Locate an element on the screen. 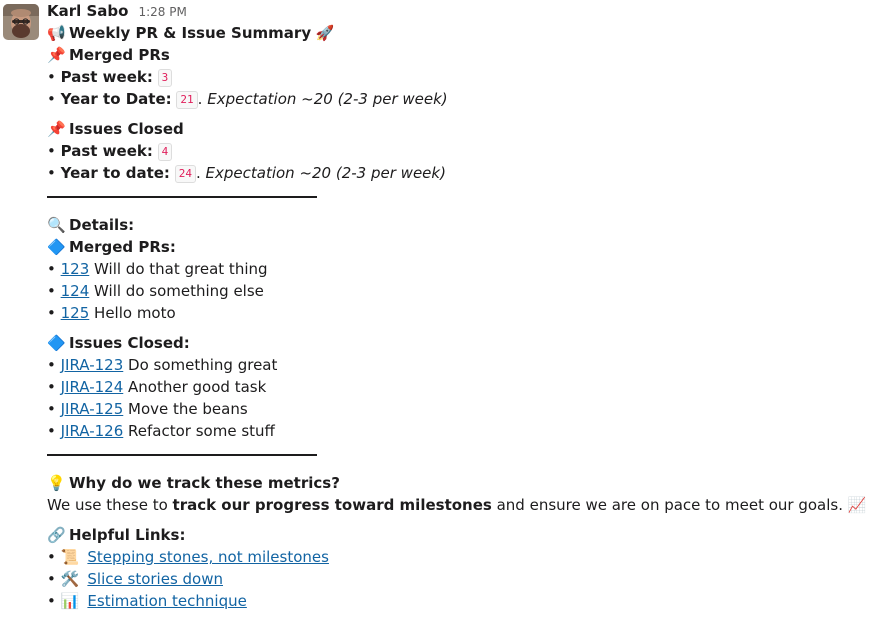 The width and height of the screenshot is (877, 633). why-heading-text: Why do we track these metrics? is located at coordinates (204, 483).